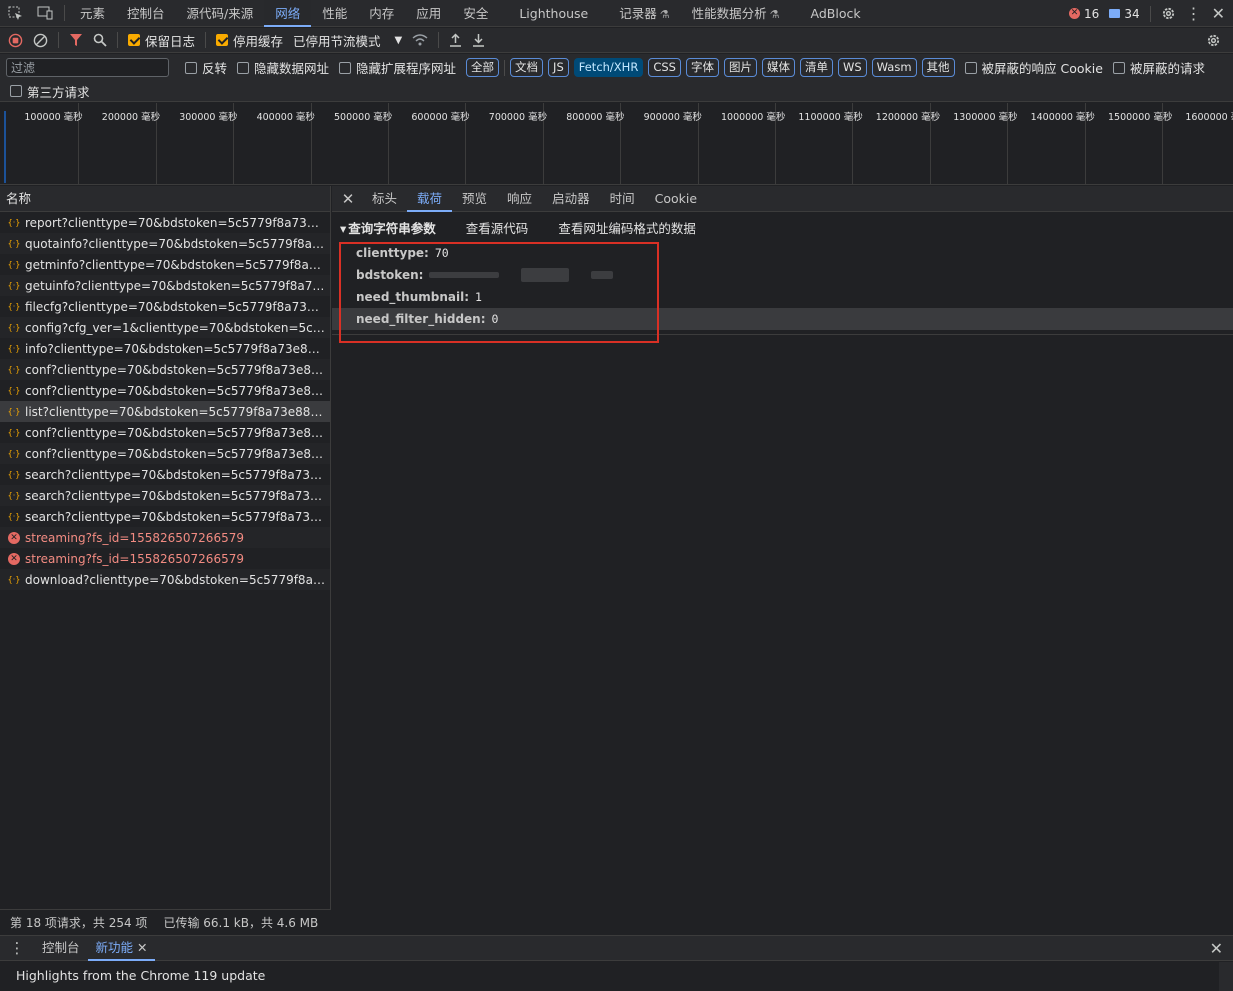  What do you see at coordinates (146, 13) in the screenshot?
I see `panel-tab: 控制台` at bounding box center [146, 13].